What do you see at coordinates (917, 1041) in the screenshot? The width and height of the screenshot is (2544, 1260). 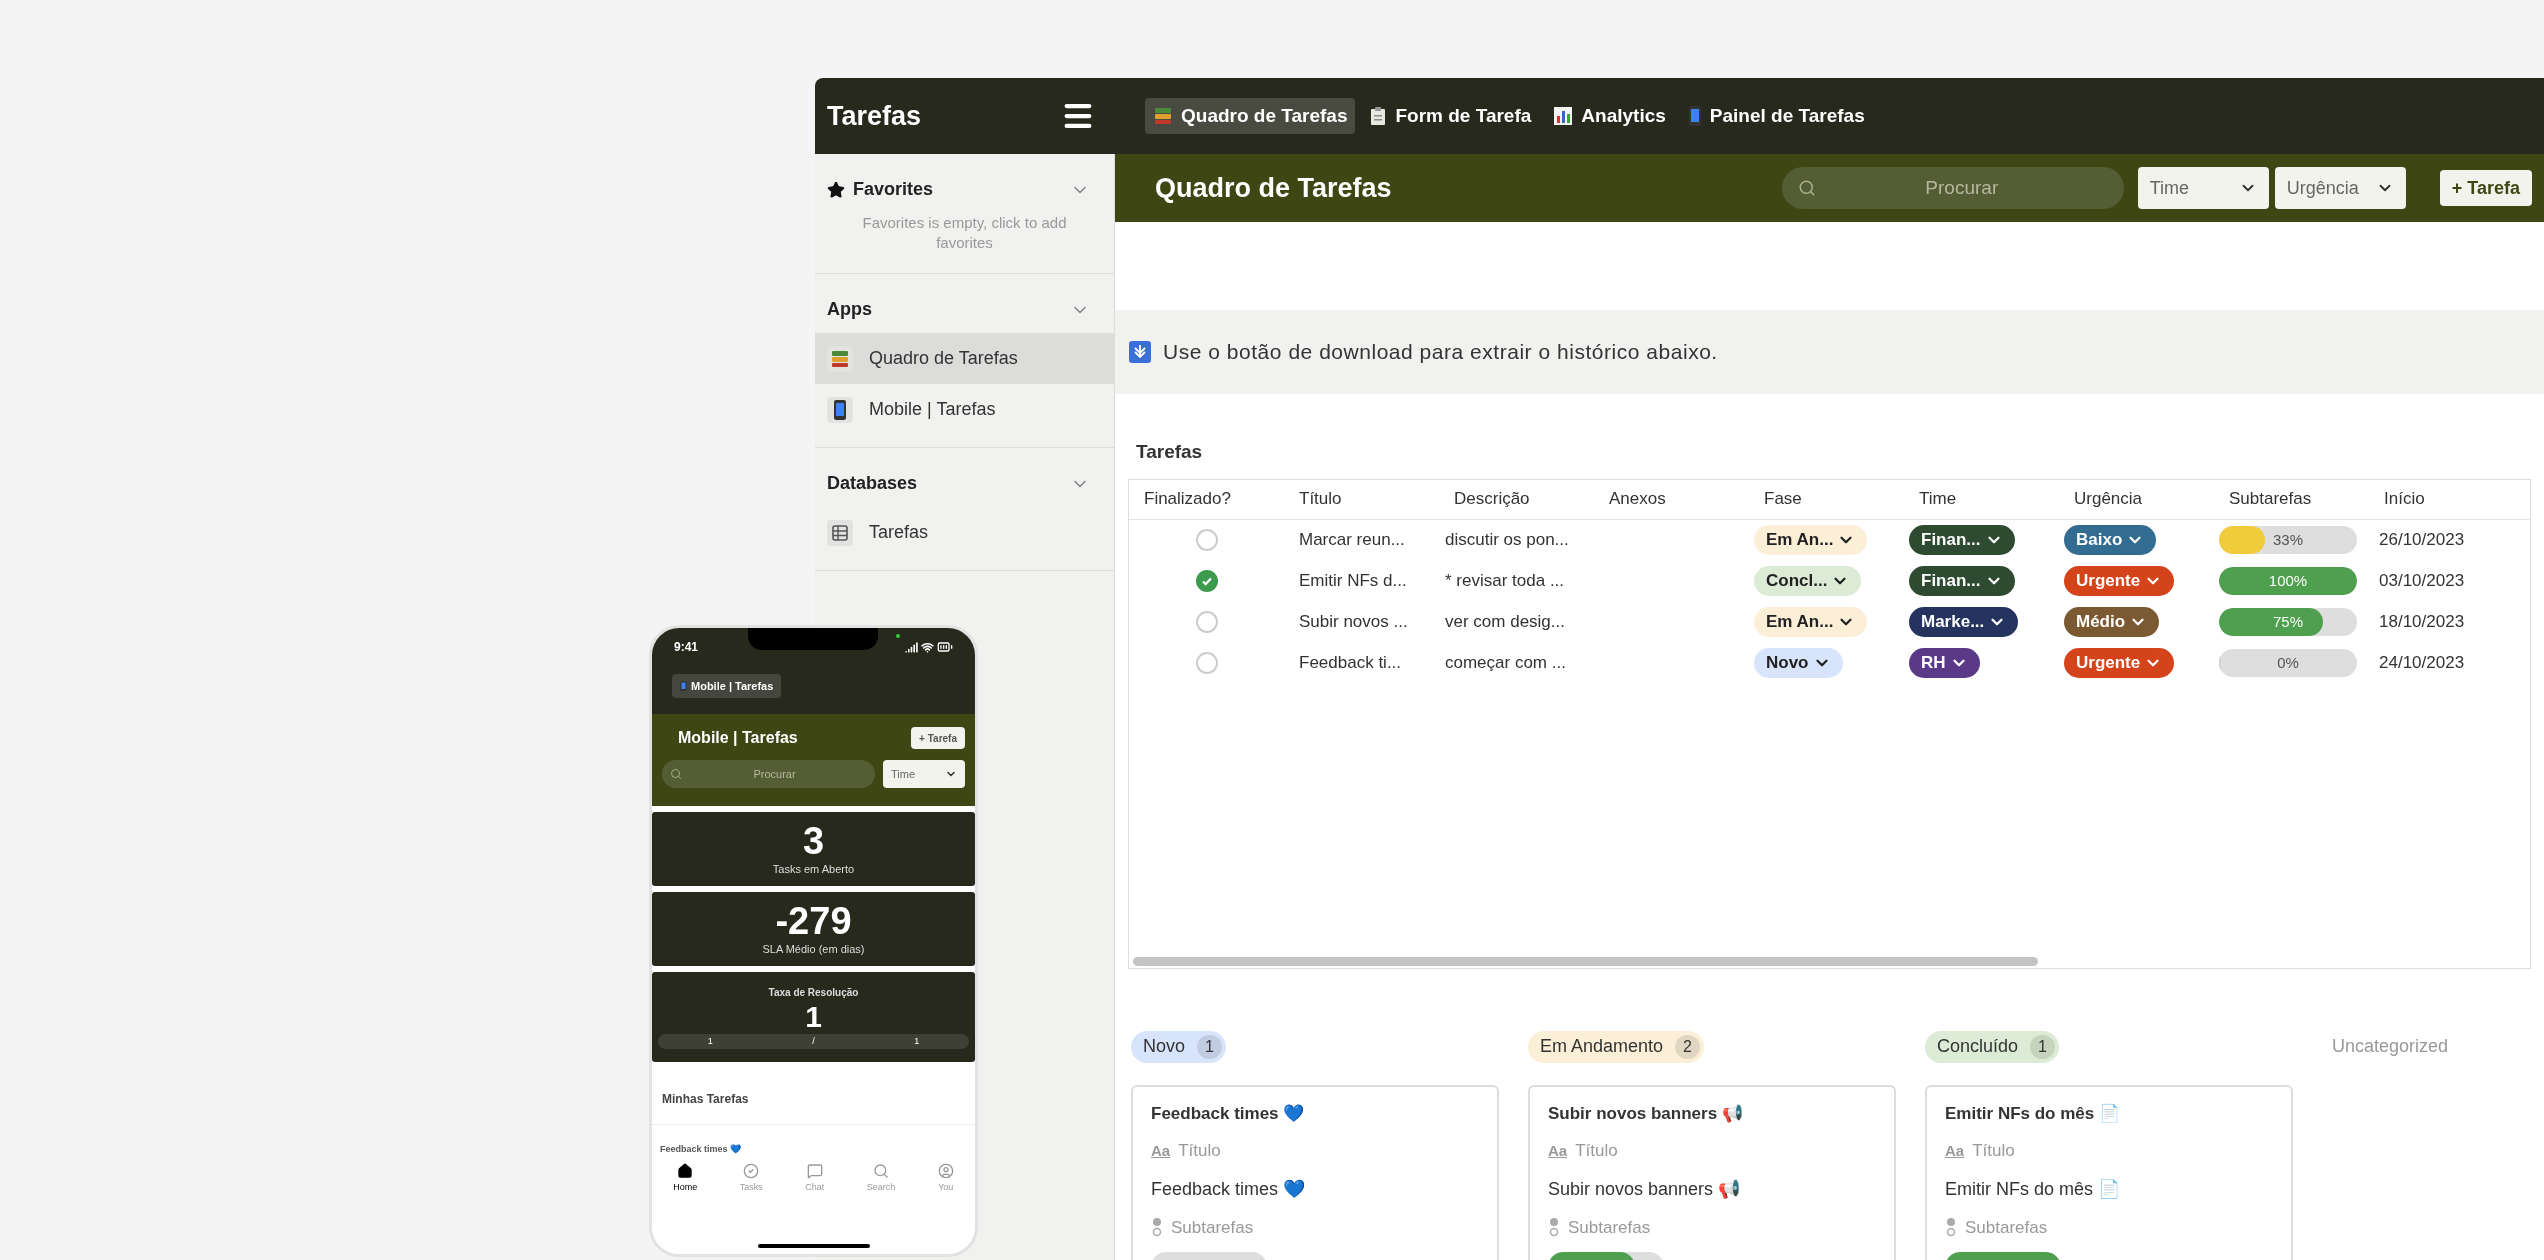 I see `ratio-text: 1` at bounding box center [917, 1041].